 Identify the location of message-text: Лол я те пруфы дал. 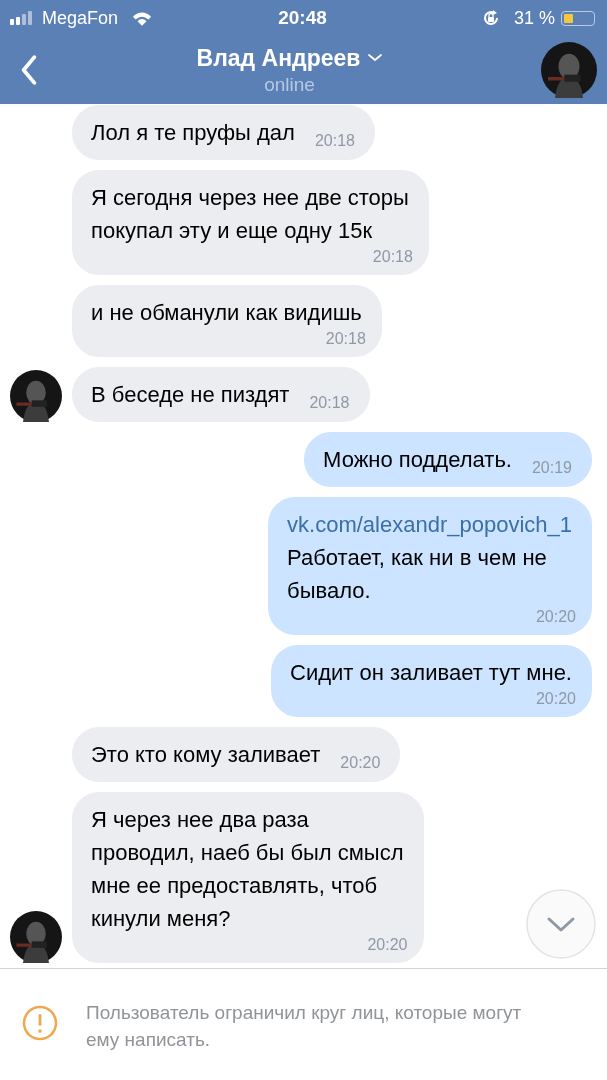
(193, 133).